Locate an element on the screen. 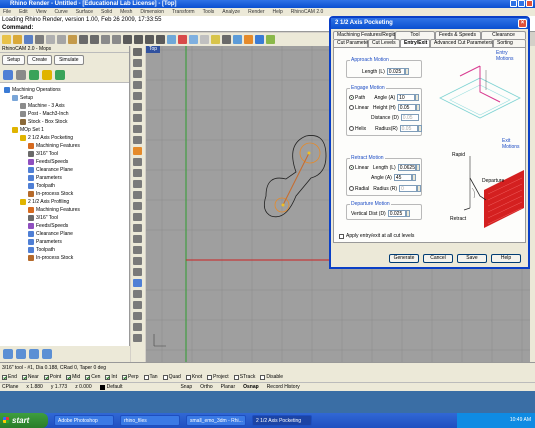 The image size is (535, 428). osnap-knot: Knot is located at coordinates (193, 377).